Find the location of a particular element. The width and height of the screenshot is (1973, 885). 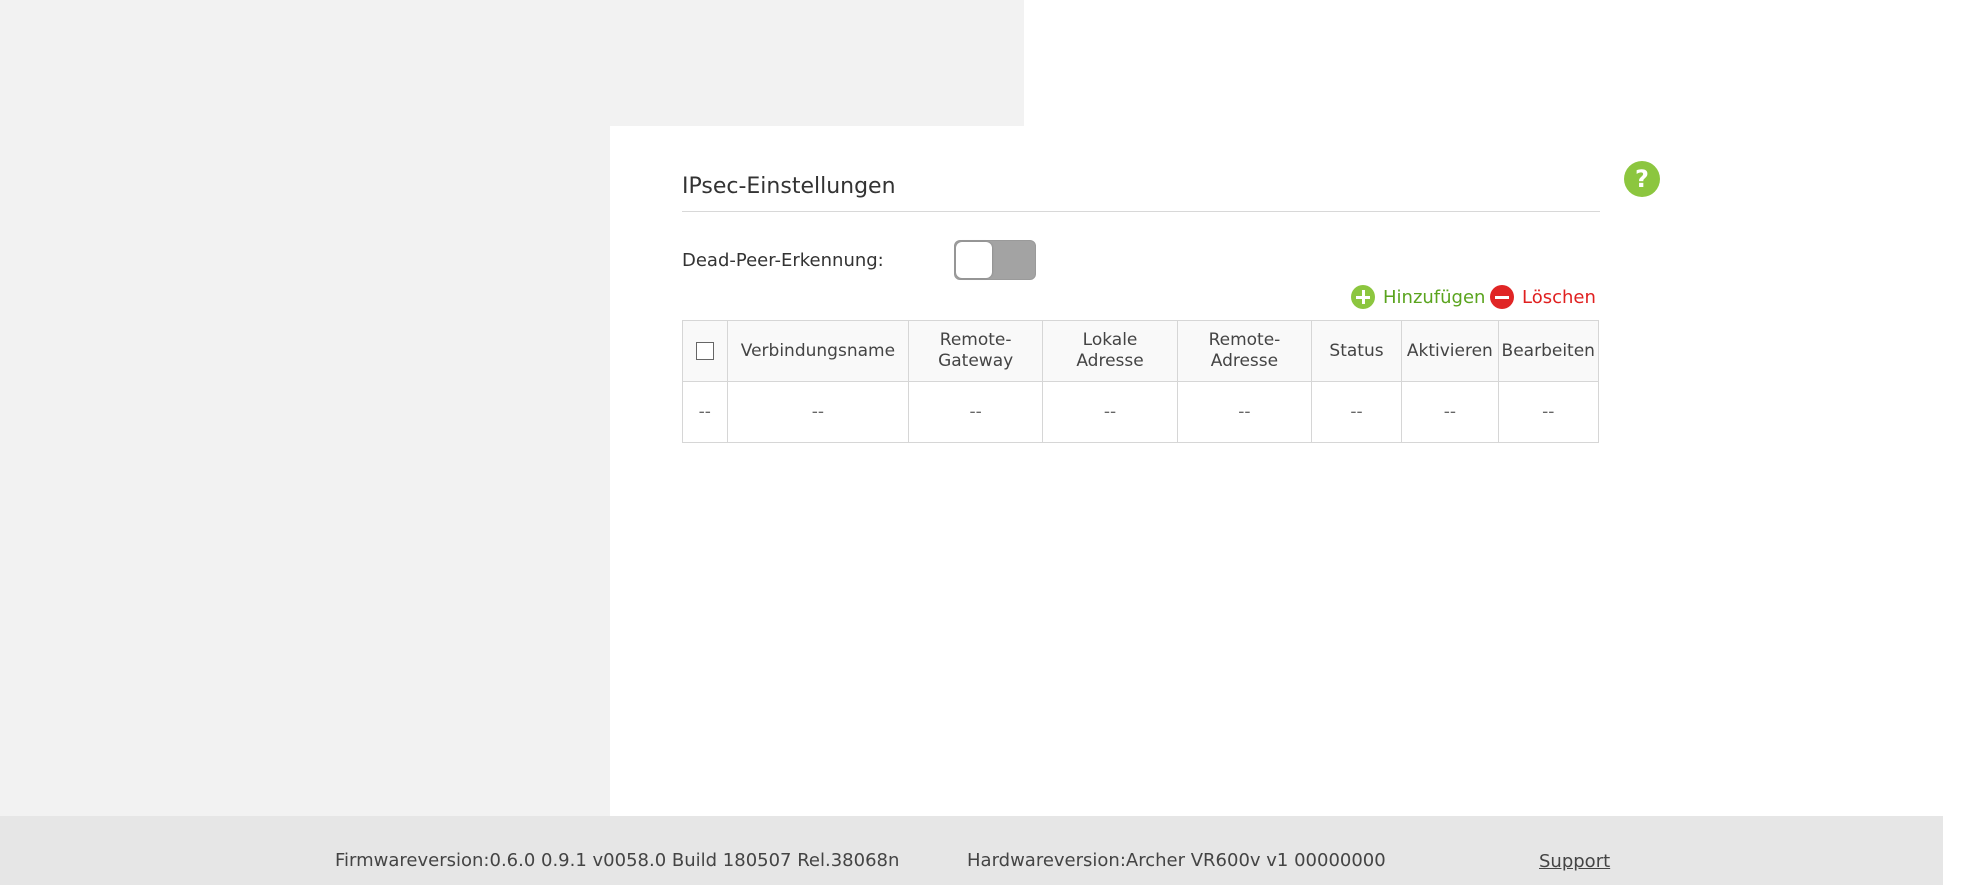

select-all-checkbox is located at coordinates (704, 350).